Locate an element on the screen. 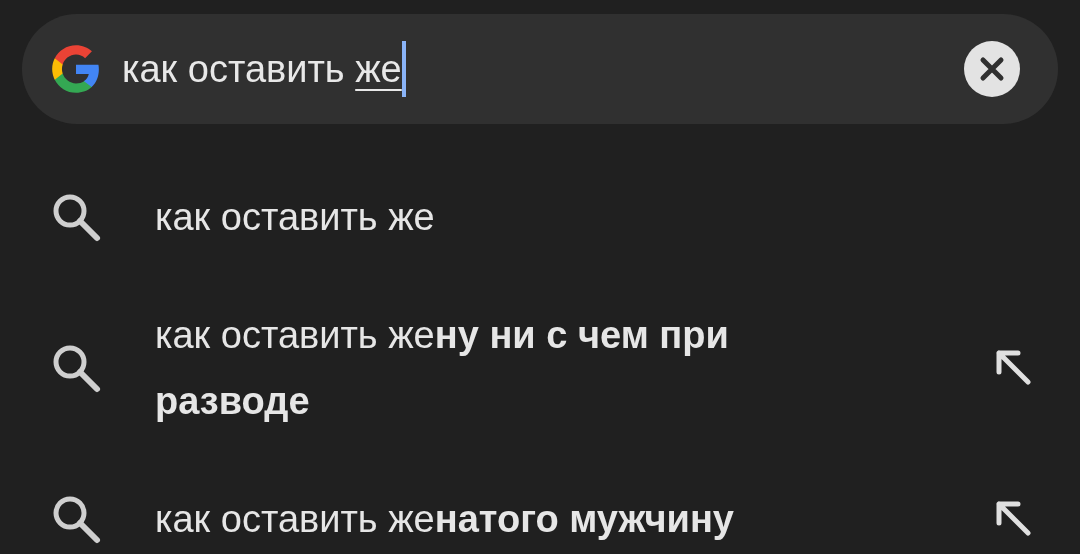  g-logo-icon is located at coordinates (76, 69).